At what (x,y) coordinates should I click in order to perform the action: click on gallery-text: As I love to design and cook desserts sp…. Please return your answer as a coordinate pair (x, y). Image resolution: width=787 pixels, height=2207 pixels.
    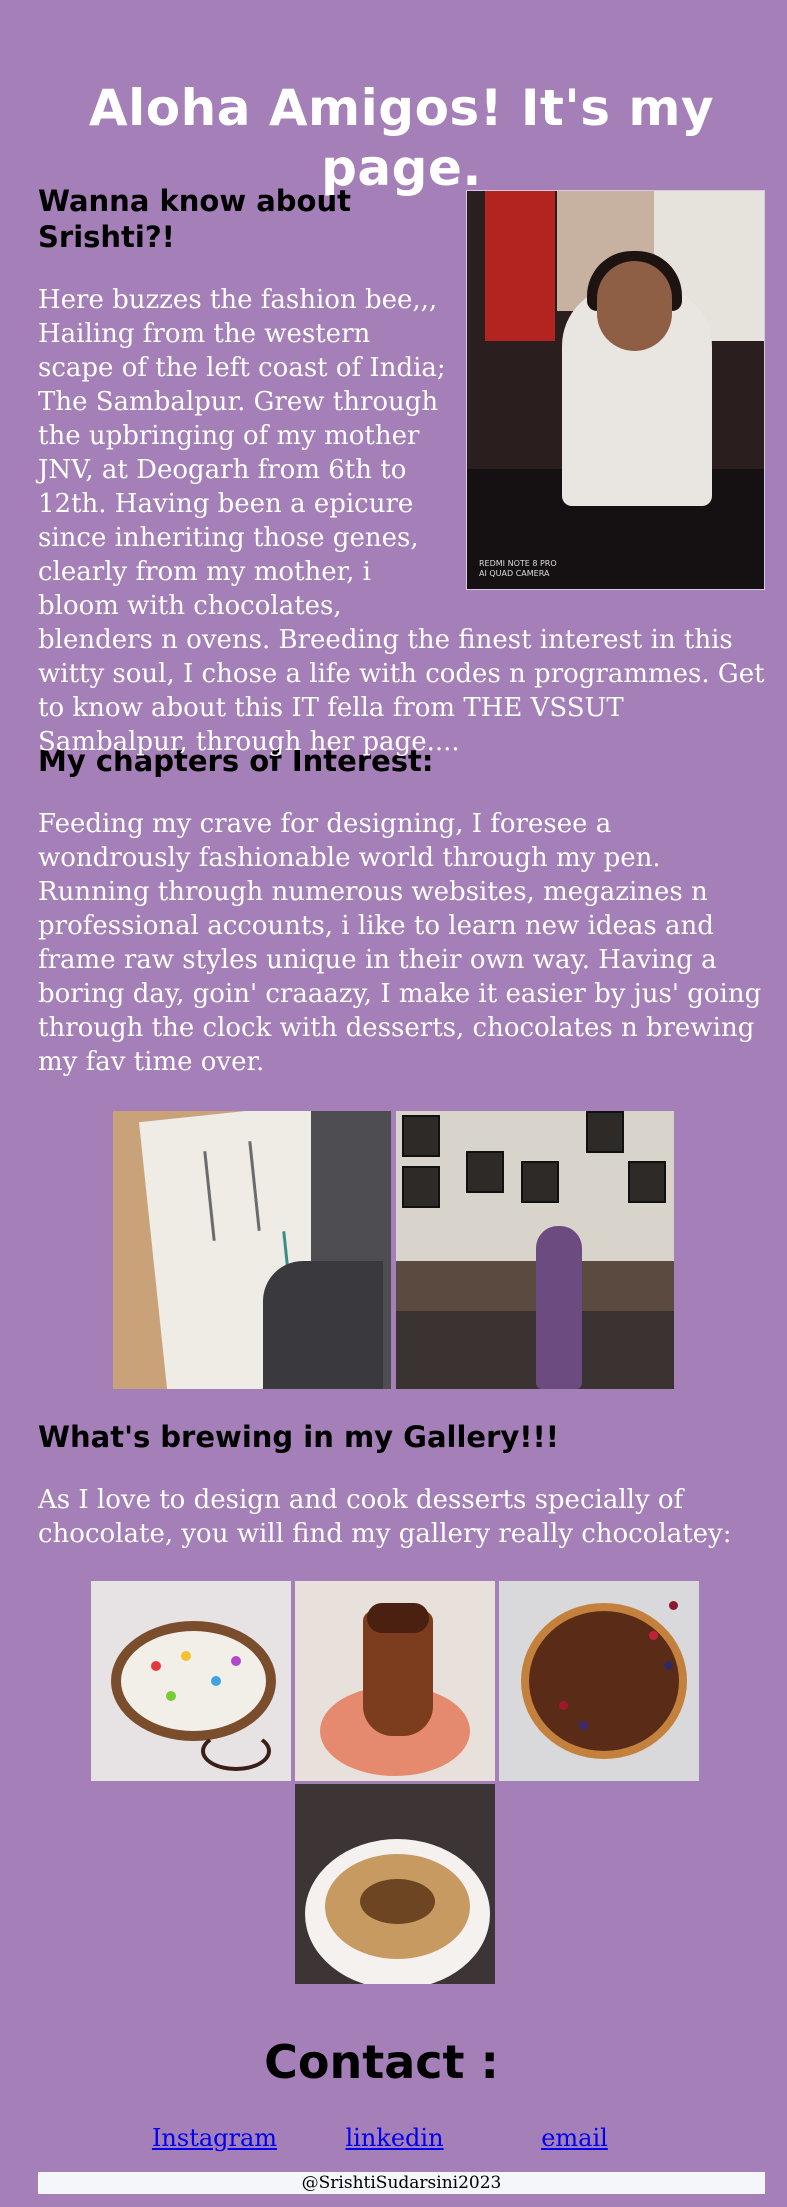
    Looking at the image, I should click on (385, 1517).